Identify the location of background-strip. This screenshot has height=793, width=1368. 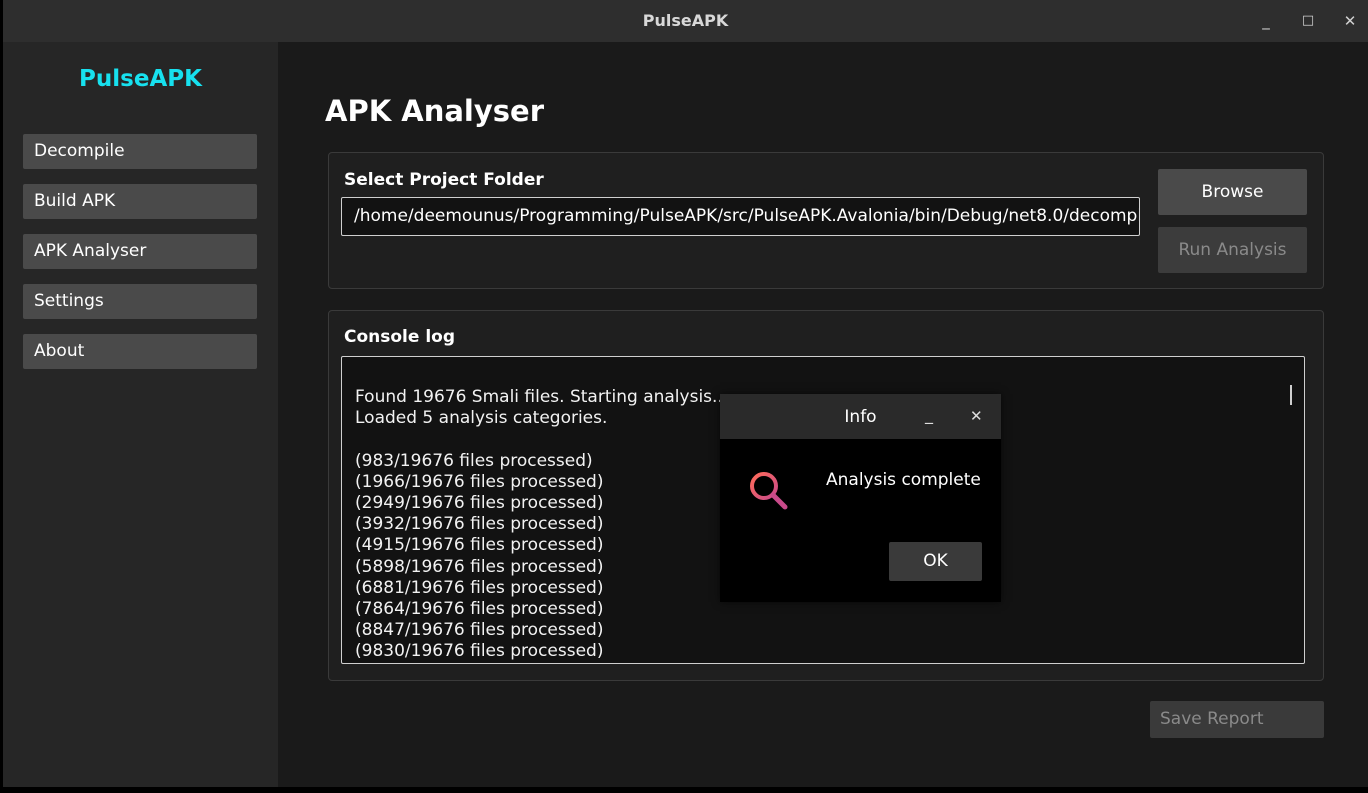
(684, 790).